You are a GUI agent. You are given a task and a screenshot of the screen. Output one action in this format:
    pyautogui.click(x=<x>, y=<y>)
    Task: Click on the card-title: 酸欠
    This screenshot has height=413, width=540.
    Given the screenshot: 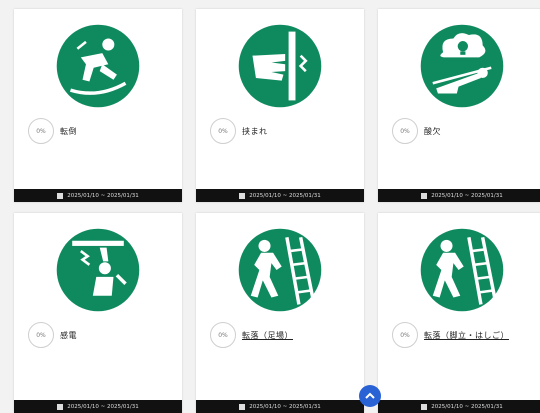 What is the action you would take?
    pyautogui.click(x=432, y=131)
    